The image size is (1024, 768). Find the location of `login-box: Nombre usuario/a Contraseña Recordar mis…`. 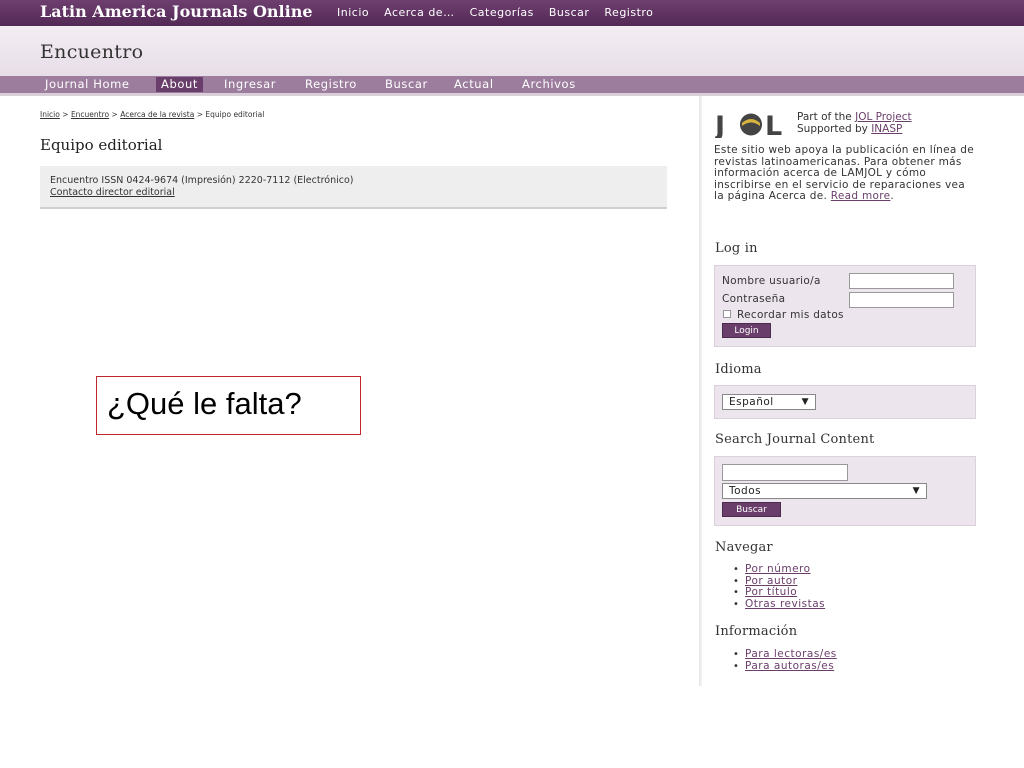

login-box: Nombre usuario/a Contraseña Recordar mis… is located at coordinates (845, 306).